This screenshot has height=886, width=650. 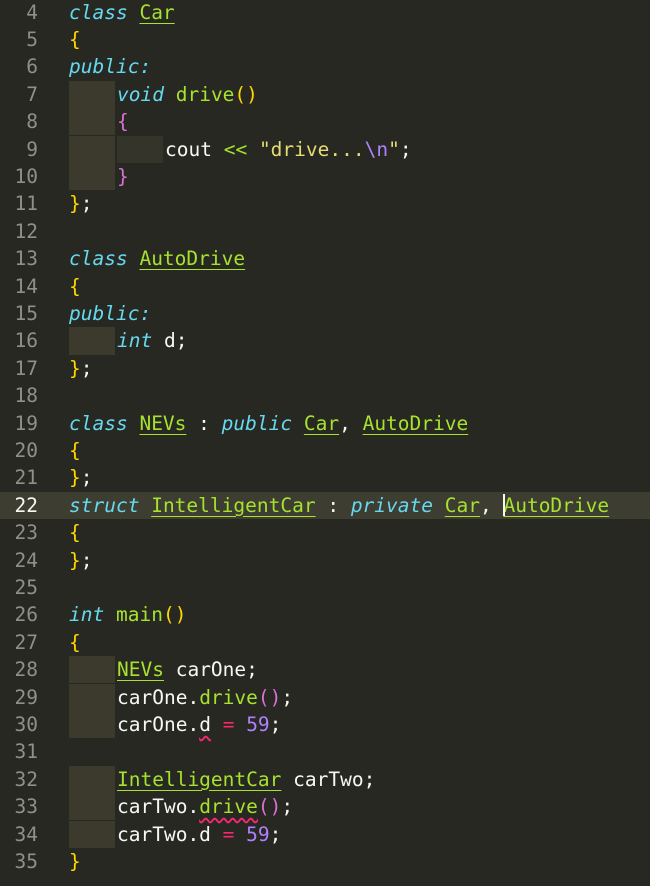 I want to click on function-token: main, so click(x=139, y=615).